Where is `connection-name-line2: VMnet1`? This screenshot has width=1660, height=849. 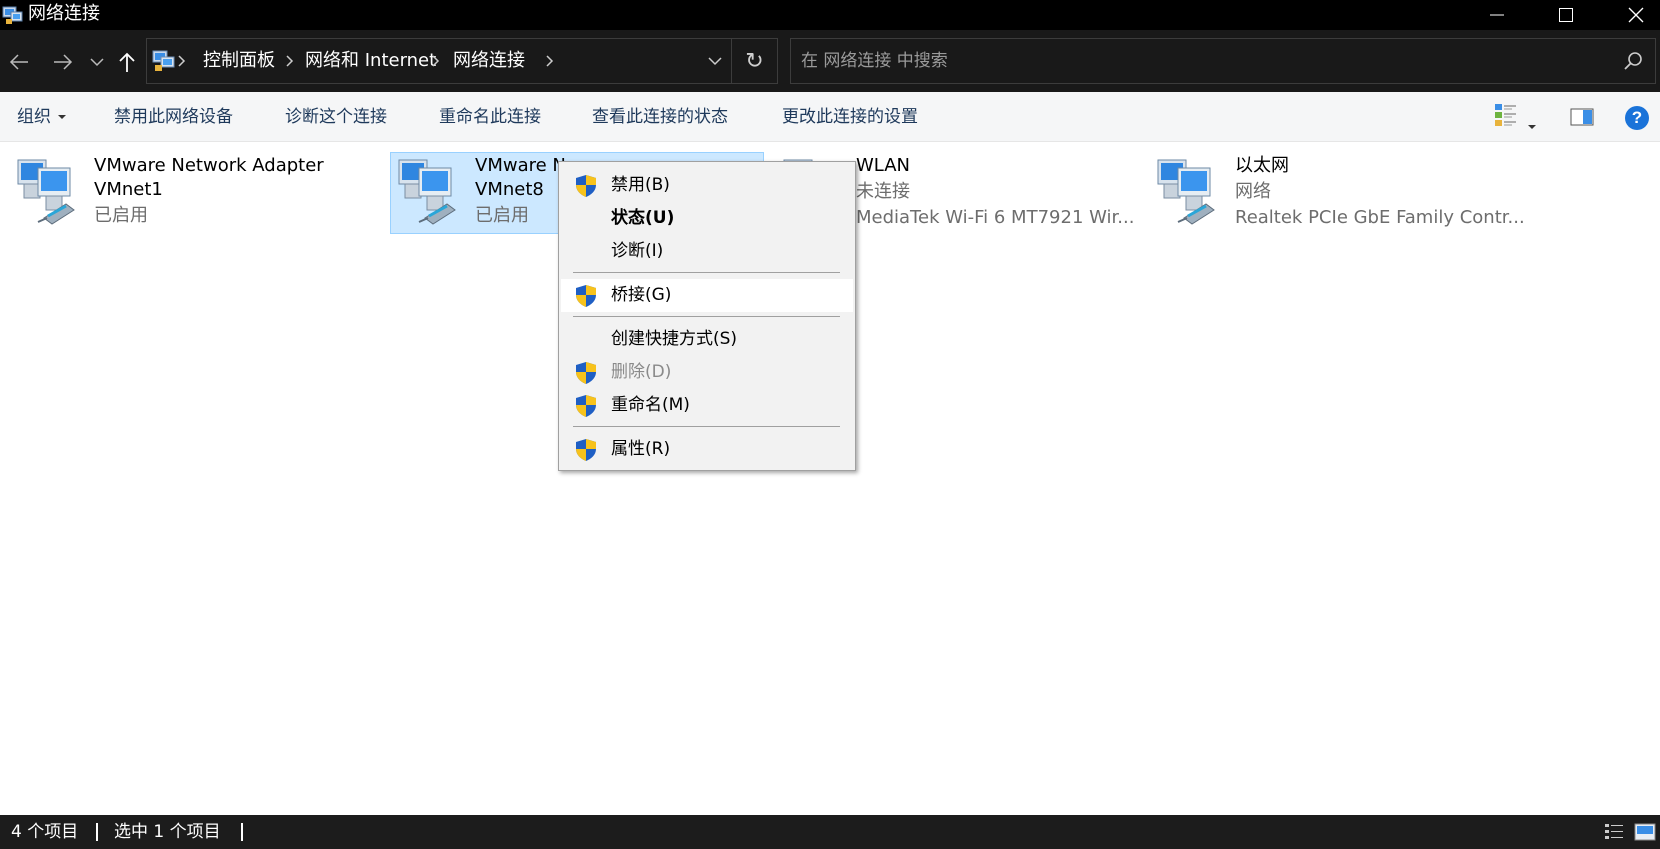 connection-name-line2: VMnet1 is located at coordinates (128, 189).